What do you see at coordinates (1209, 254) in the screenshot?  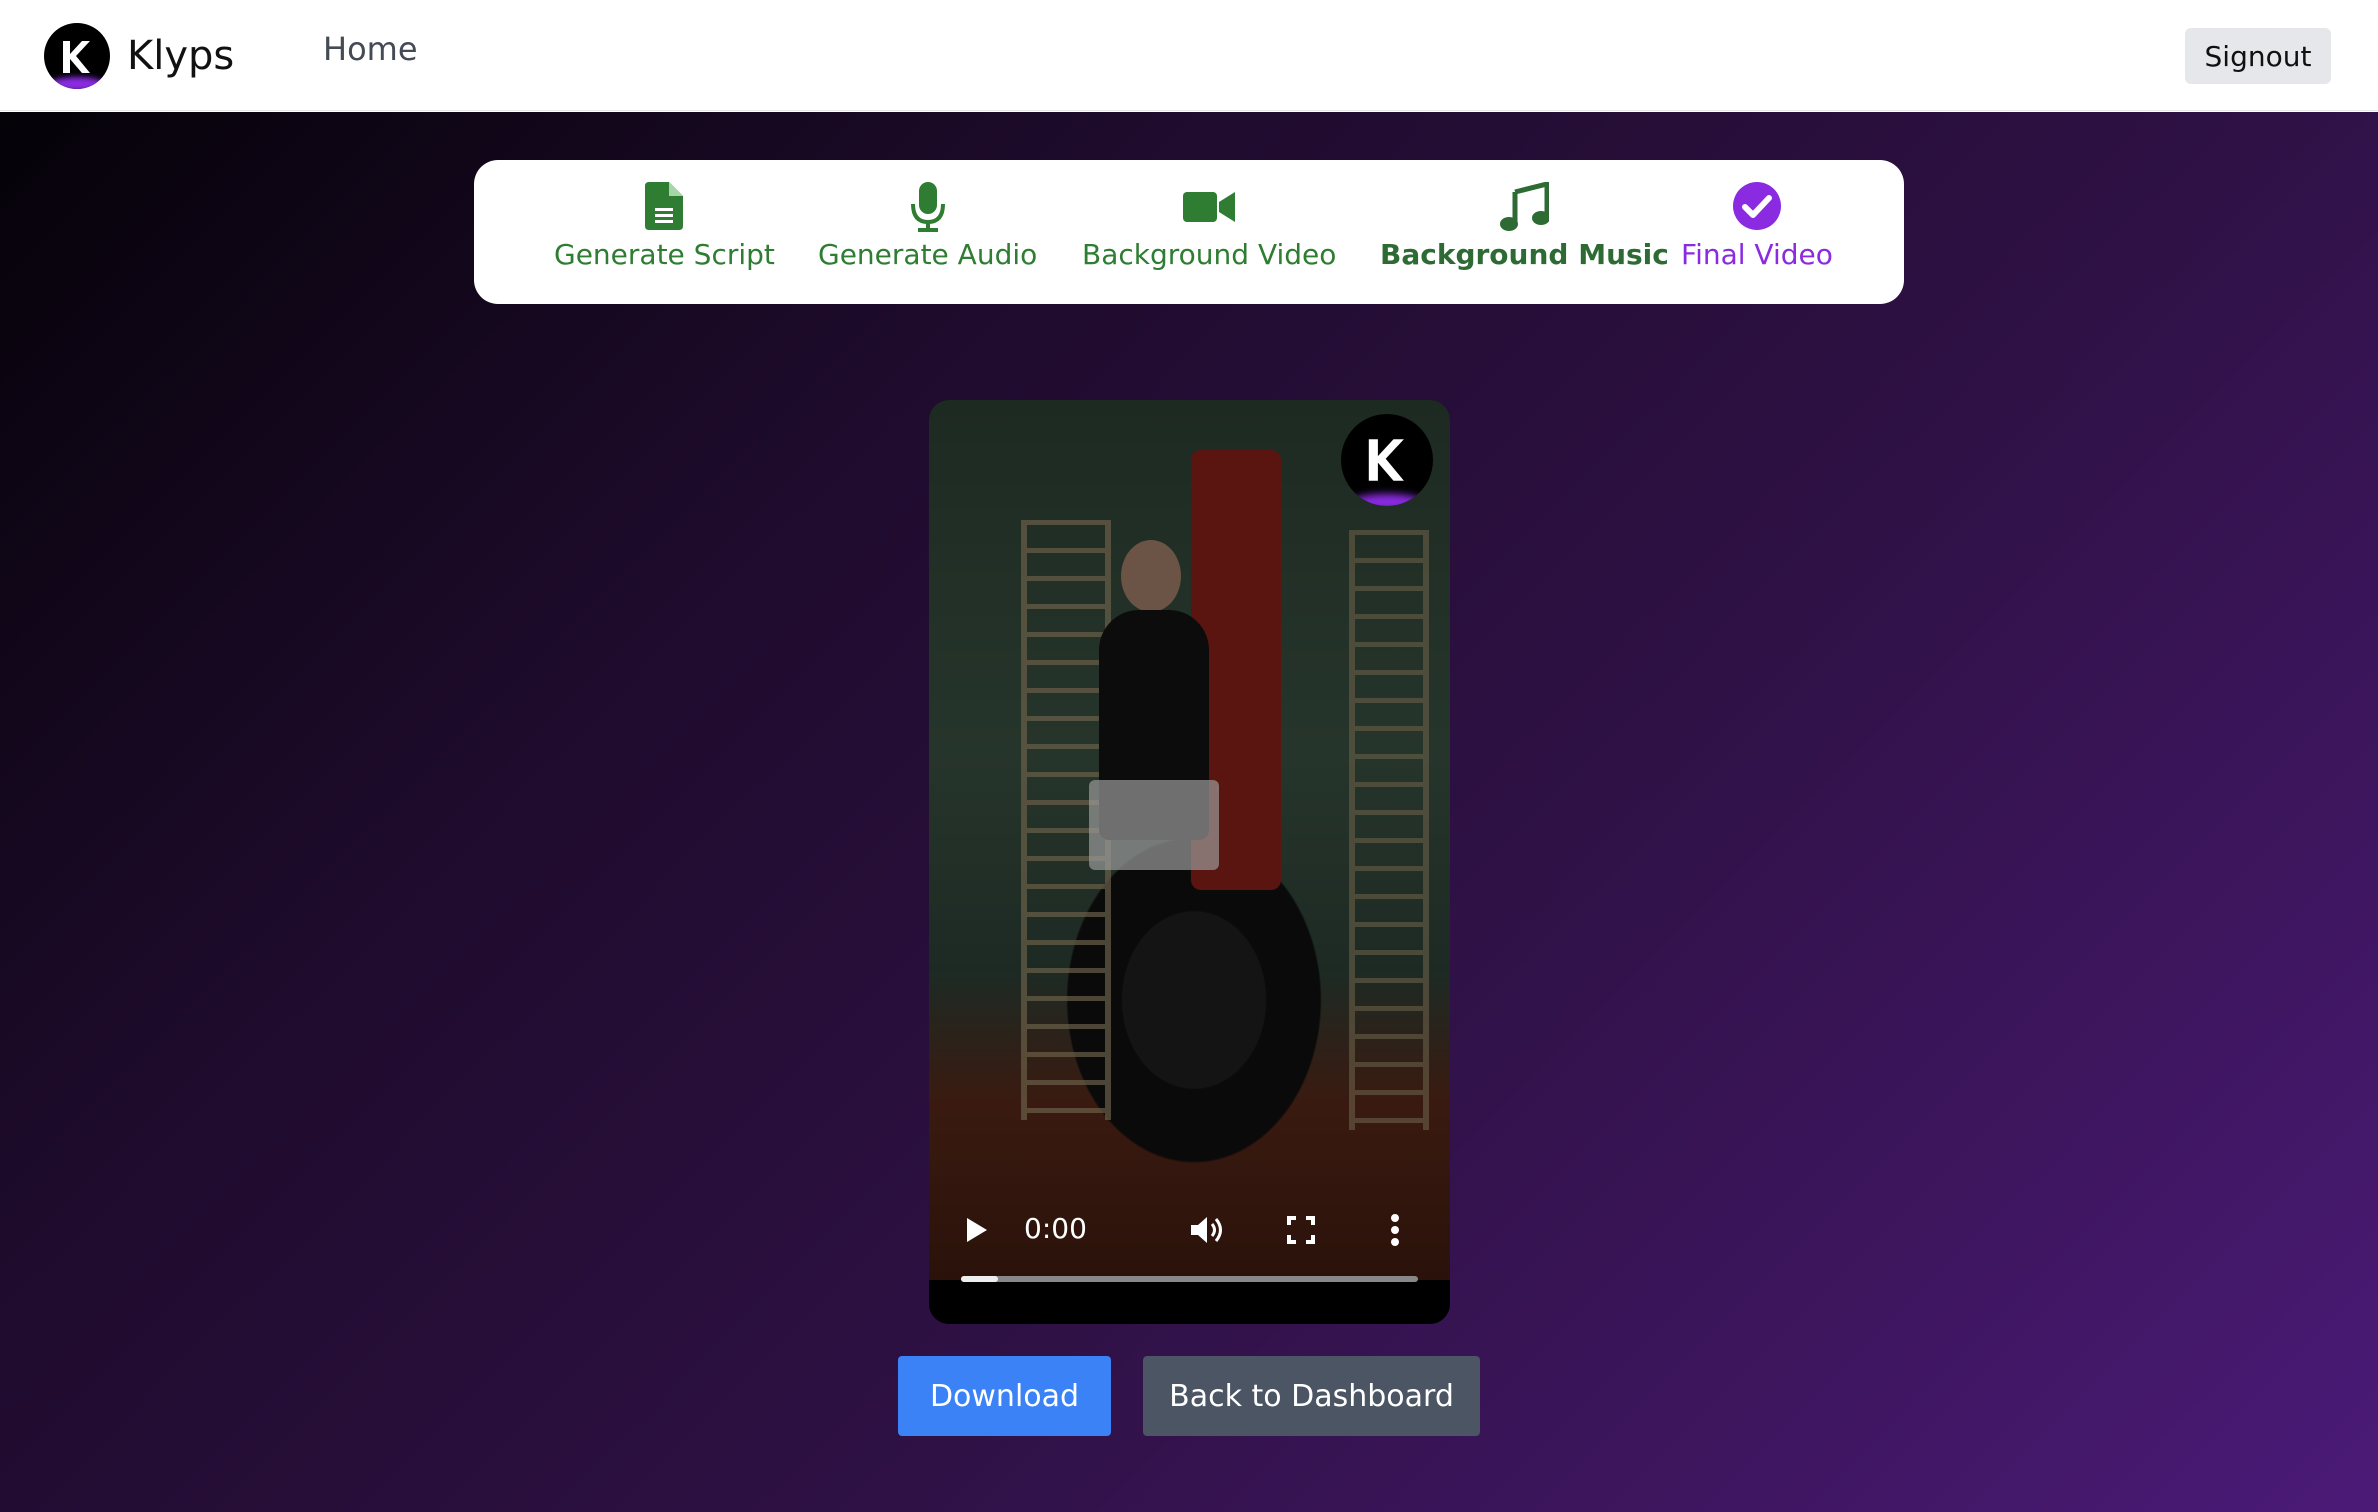 I see `step-label: Background Video` at bounding box center [1209, 254].